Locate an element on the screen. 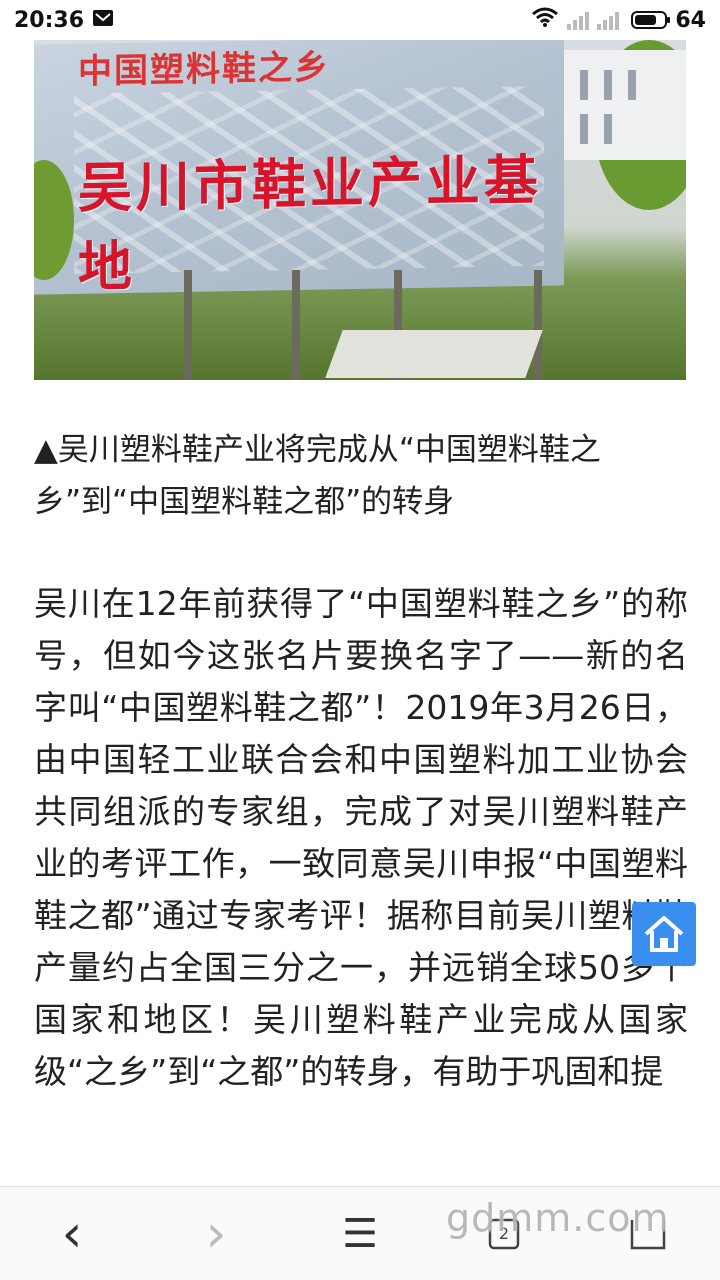  clock: 20:36 is located at coordinates (49, 20).